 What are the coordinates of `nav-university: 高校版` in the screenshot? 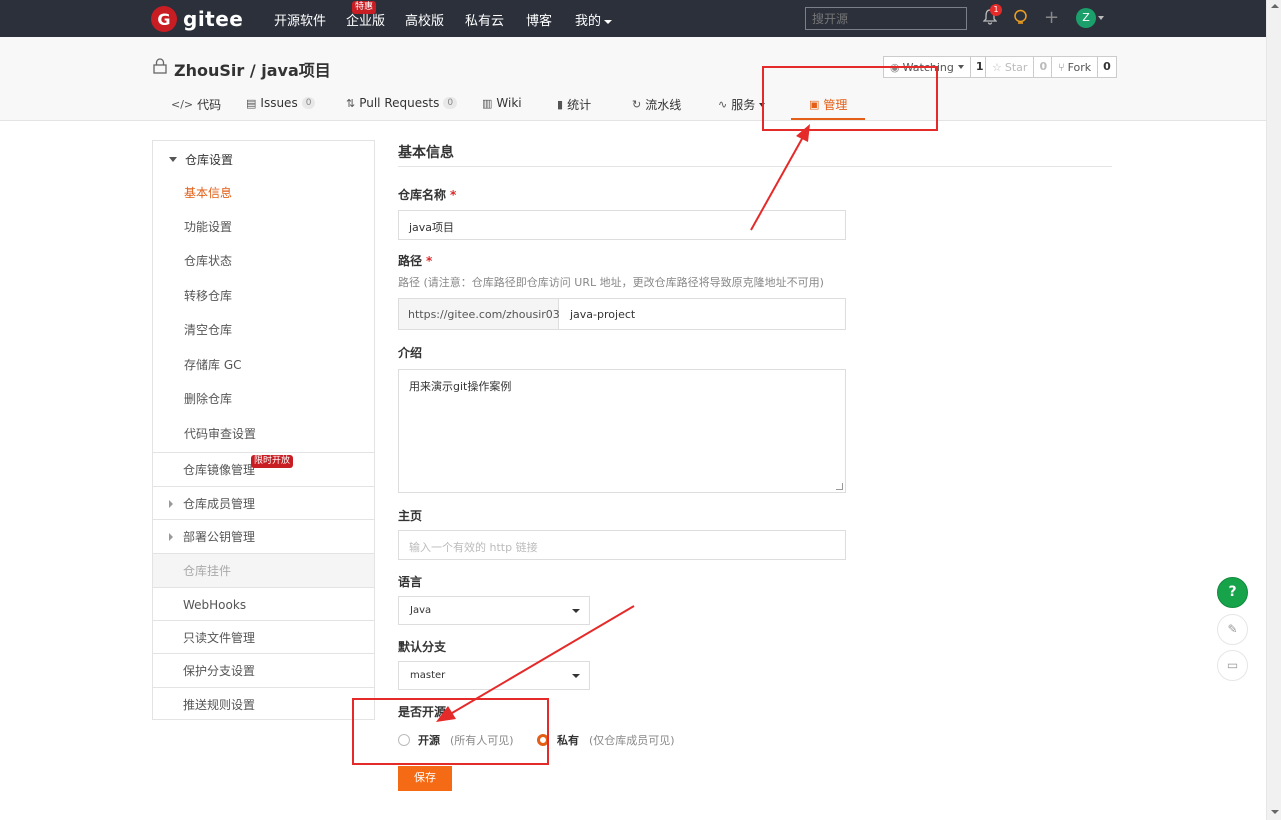 It's located at (424, 19).